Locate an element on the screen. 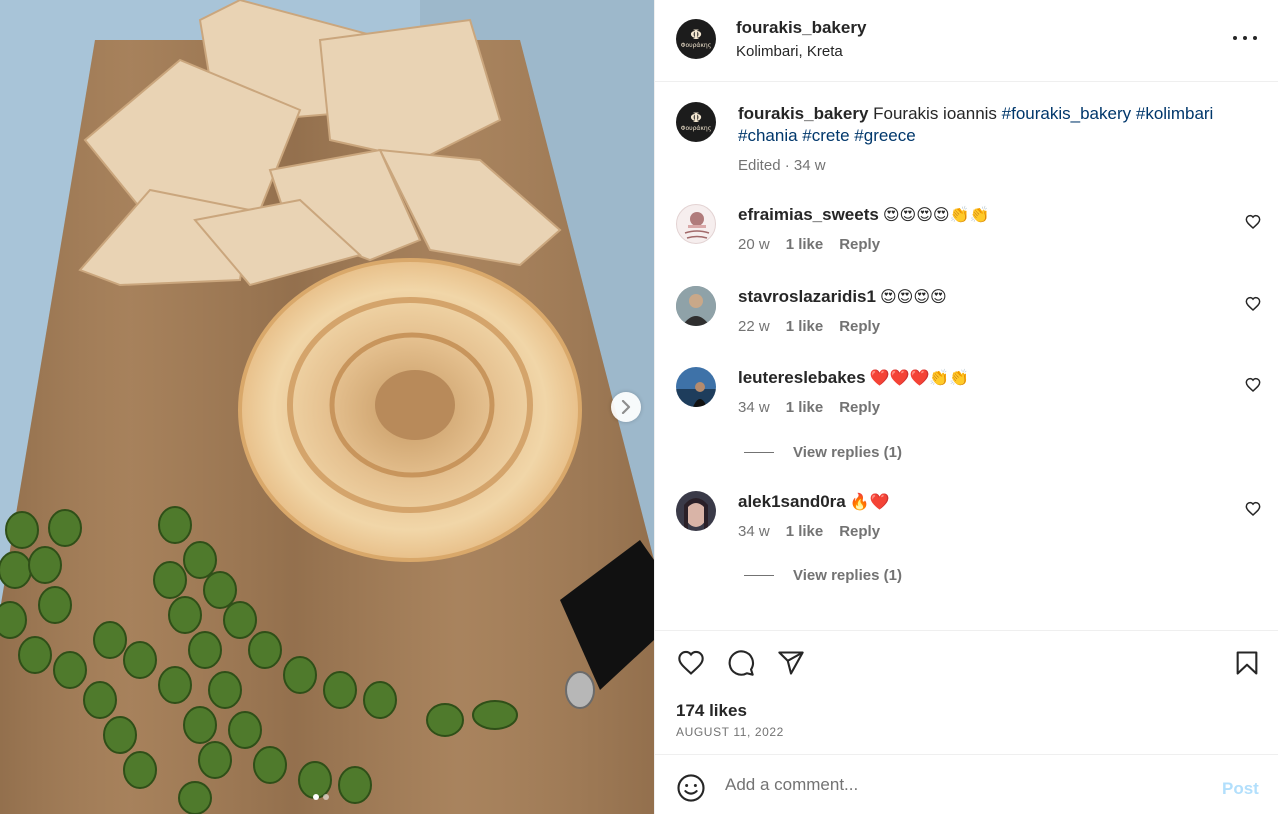 The width and height of the screenshot is (1278, 814). comment-time: 20 w is located at coordinates (754, 244).